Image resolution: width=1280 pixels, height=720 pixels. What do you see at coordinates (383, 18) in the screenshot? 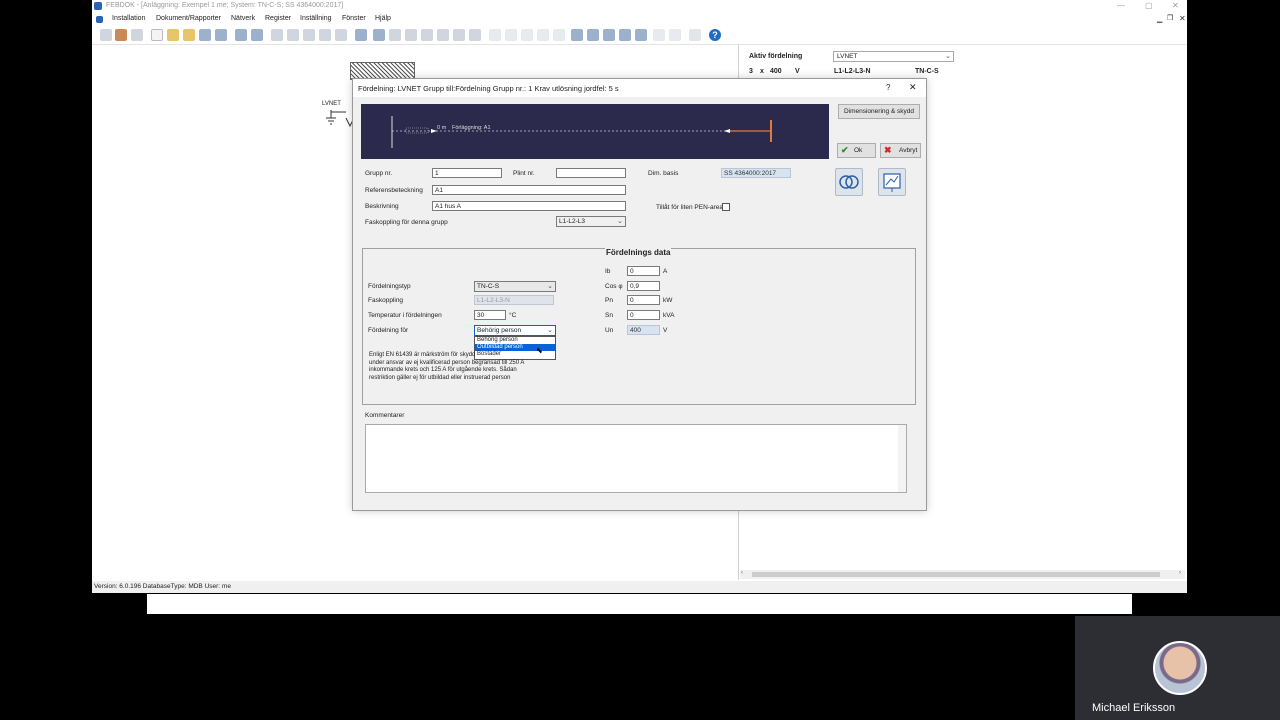
I see `menu-hjalp: Hjälp` at bounding box center [383, 18].